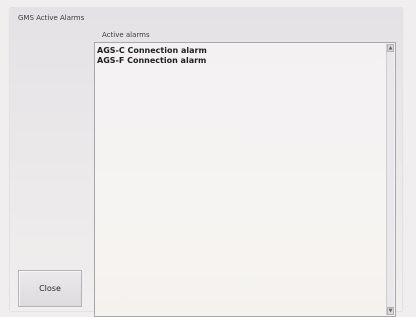  What do you see at coordinates (390, 179) in the screenshot?
I see `vertical-scrollbar: ▲ ▼` at bounding box center [390, 179].